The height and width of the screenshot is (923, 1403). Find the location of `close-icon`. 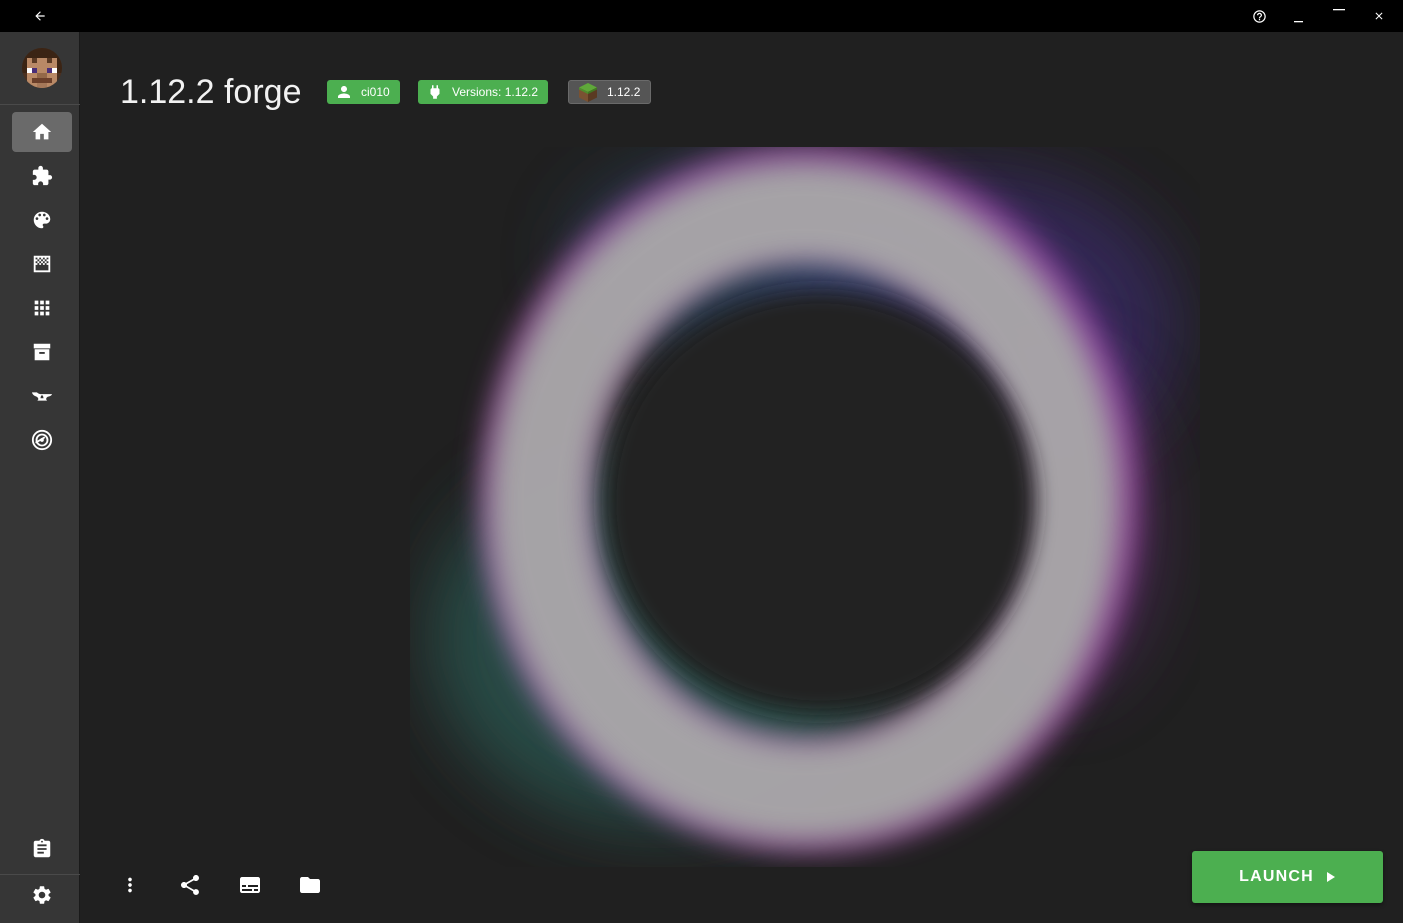

close-icon is located at coordinates (1379, 16).